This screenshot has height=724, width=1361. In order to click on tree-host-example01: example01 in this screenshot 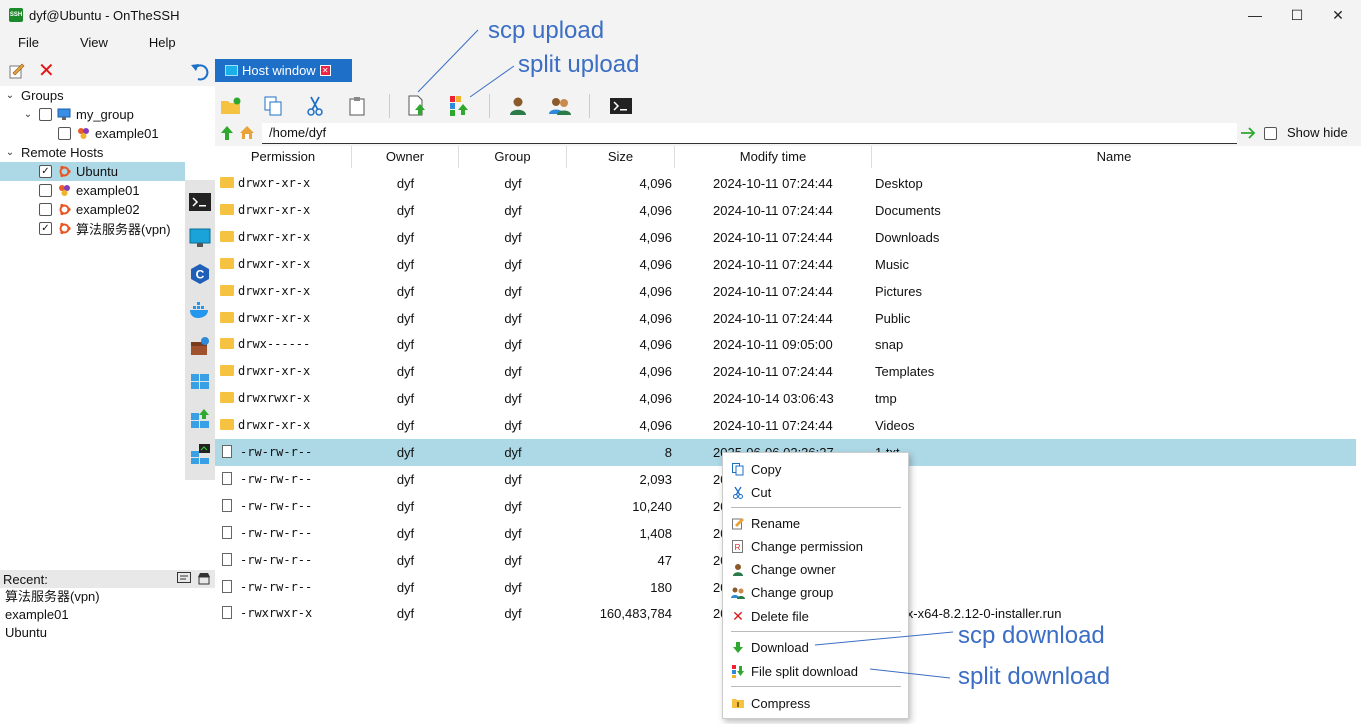, I will do `click(87, 190)`.